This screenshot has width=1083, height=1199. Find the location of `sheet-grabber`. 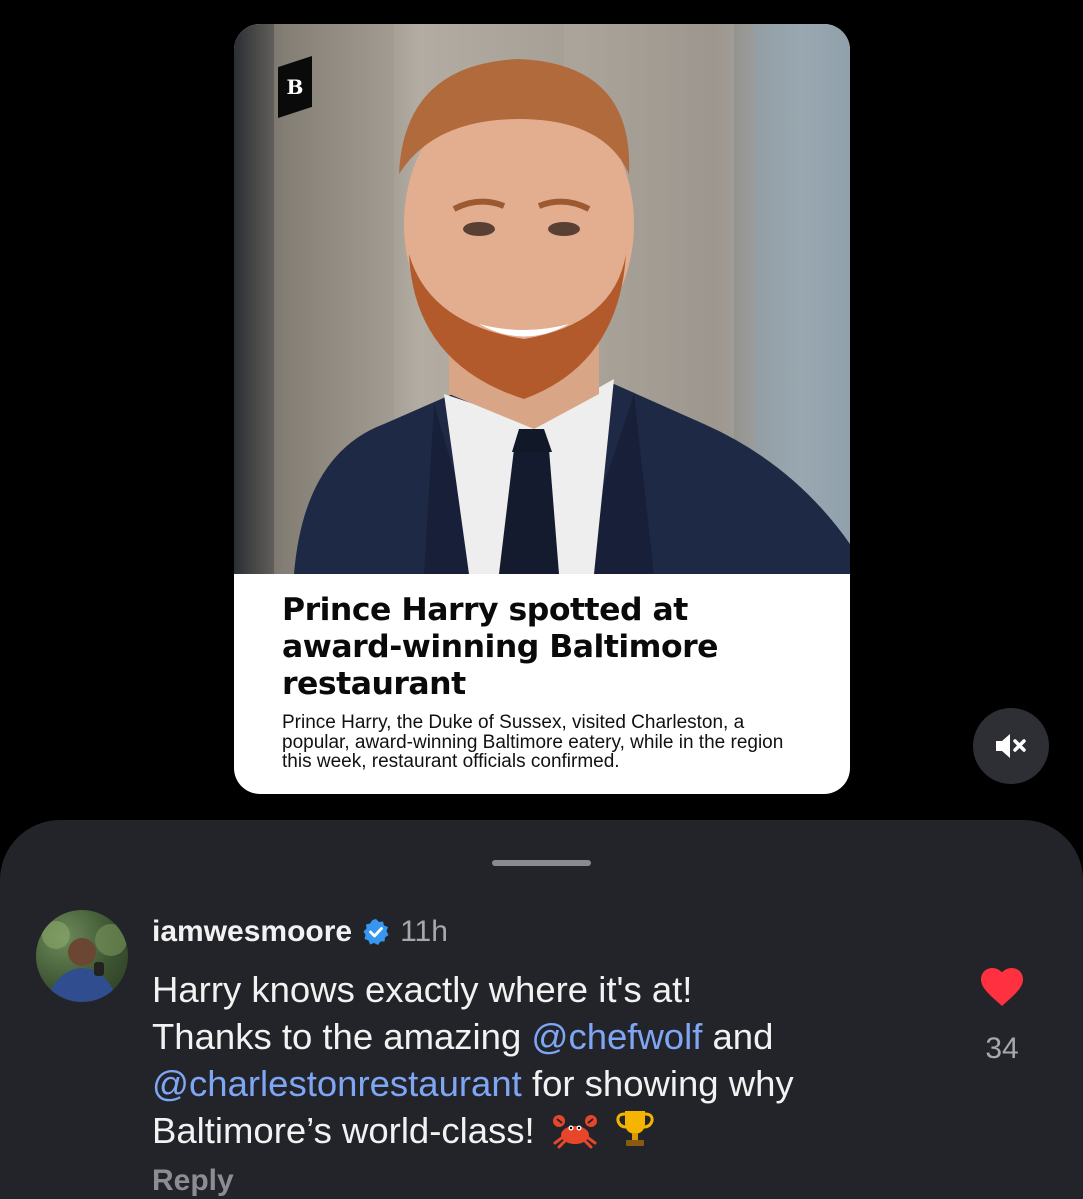

sheet-grabber is located at coordinates (541, 863).